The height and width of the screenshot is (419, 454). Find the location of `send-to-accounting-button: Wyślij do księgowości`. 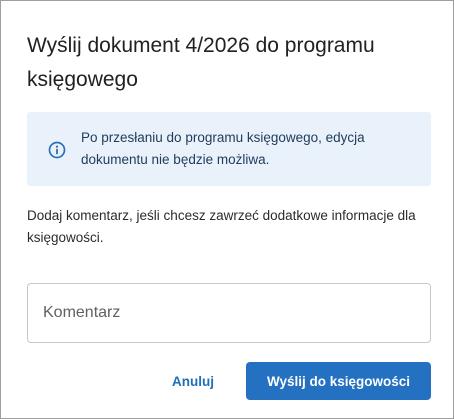

send-to-accounting-button: Wyślij do księgowości is located at coordinates (338, 381).